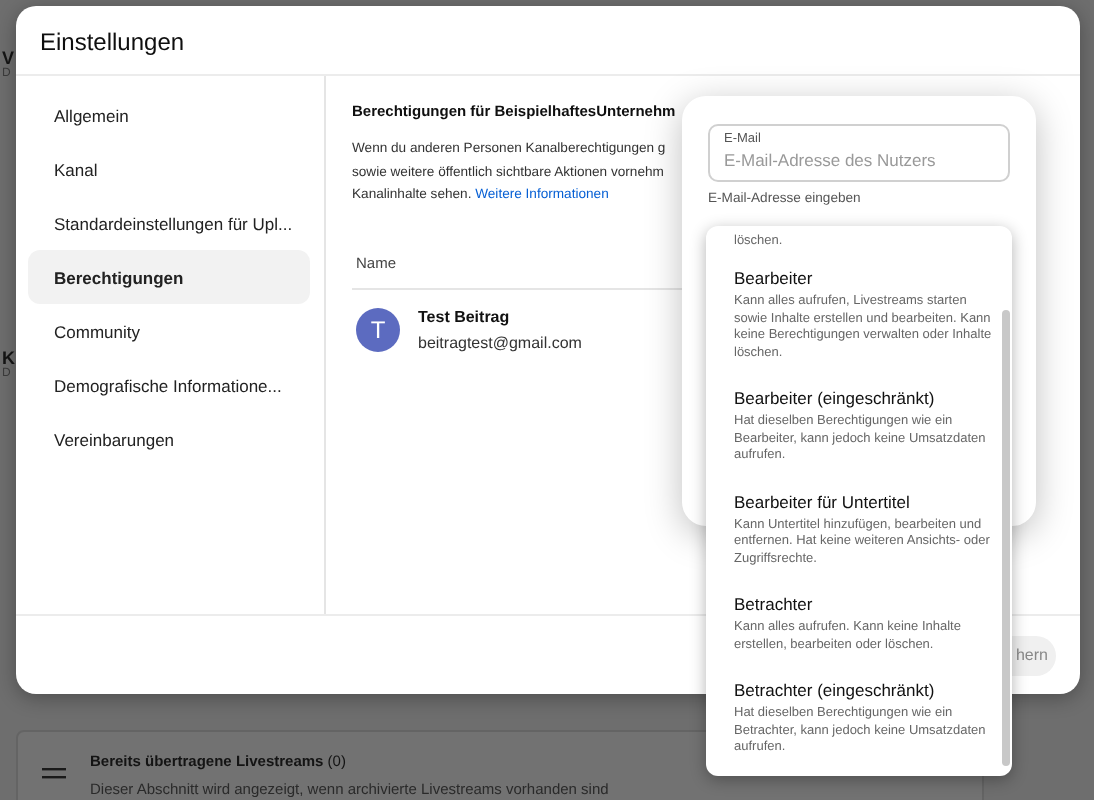  What do you see at coordinates (774, 278) in the screenshot?
I see `option-title: Bearbeiter` at bounding box center [774, 278].